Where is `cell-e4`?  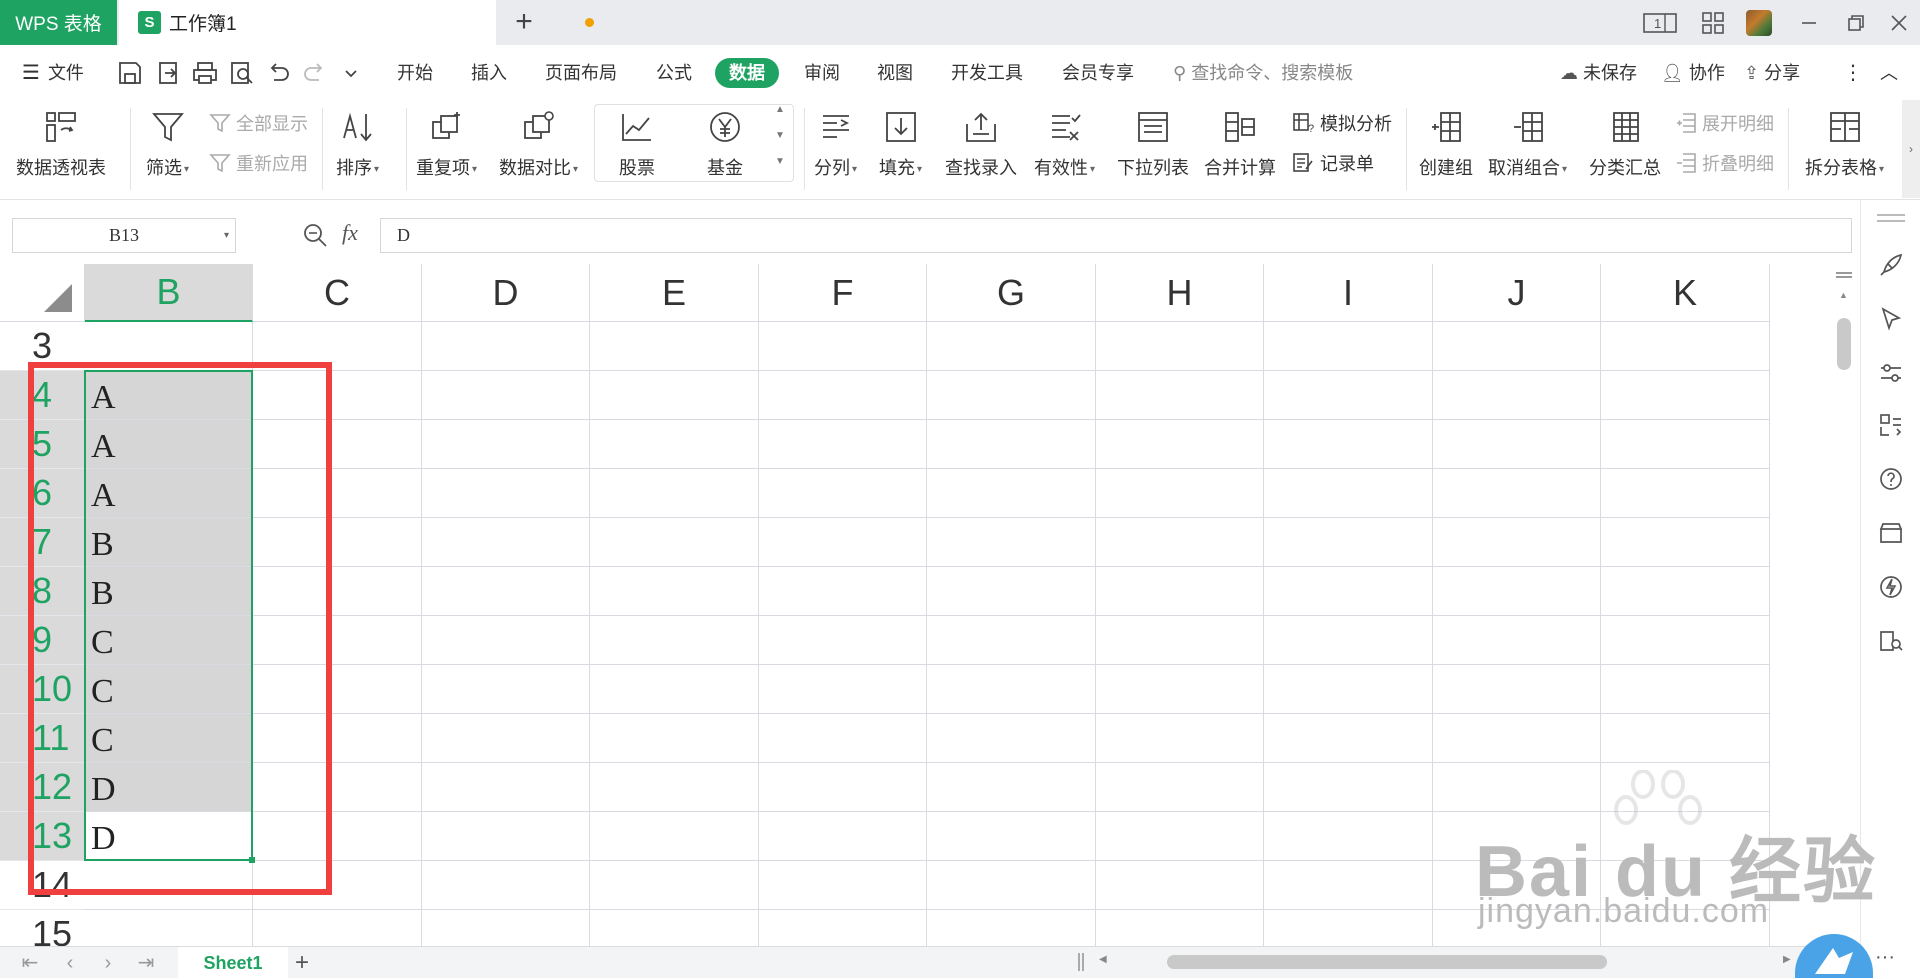
cell-e4 is located at coordinates (674, 395).